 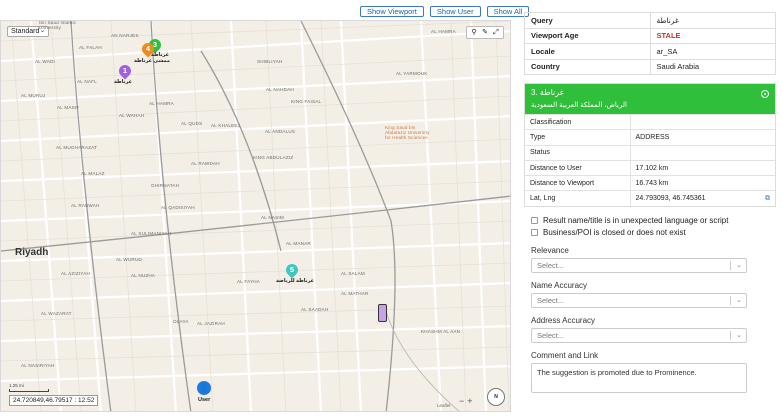 I want to click on district-label: AL MATHAR, so click(x=355, y=293).